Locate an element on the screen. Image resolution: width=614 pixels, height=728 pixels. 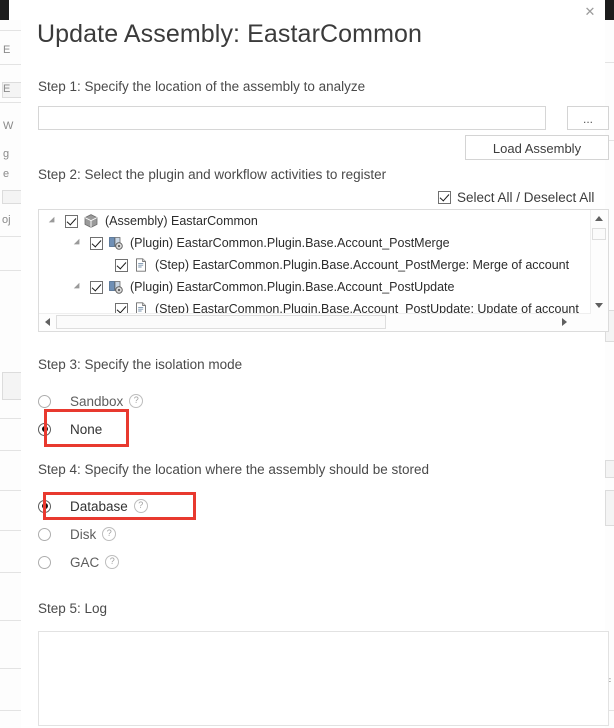
tree-horizontal-scrollbar is located at coordinates (315, 322).